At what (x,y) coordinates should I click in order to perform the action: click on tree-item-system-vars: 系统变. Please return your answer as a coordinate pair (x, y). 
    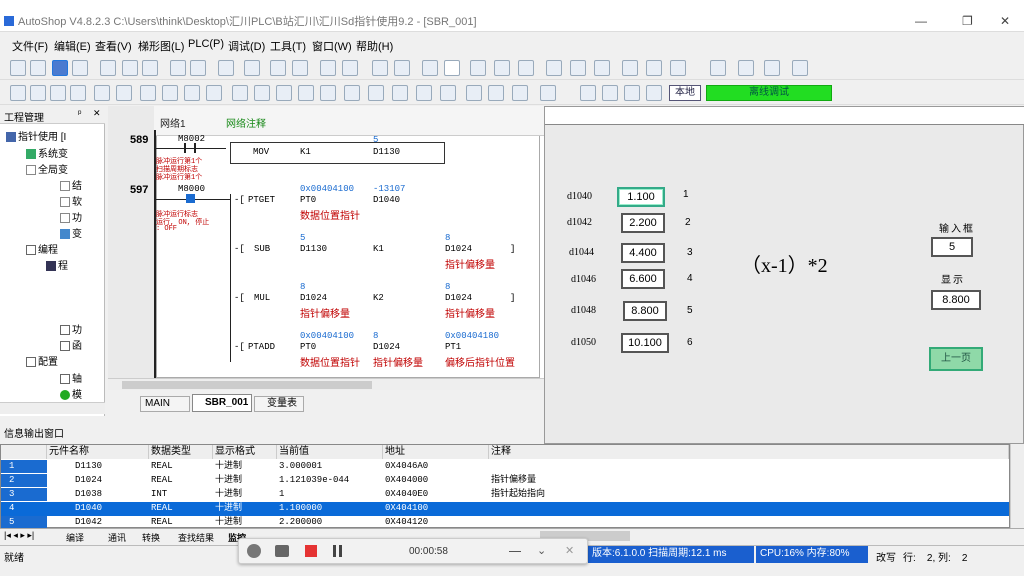
    Looking at the image, I should click on (47, 152).